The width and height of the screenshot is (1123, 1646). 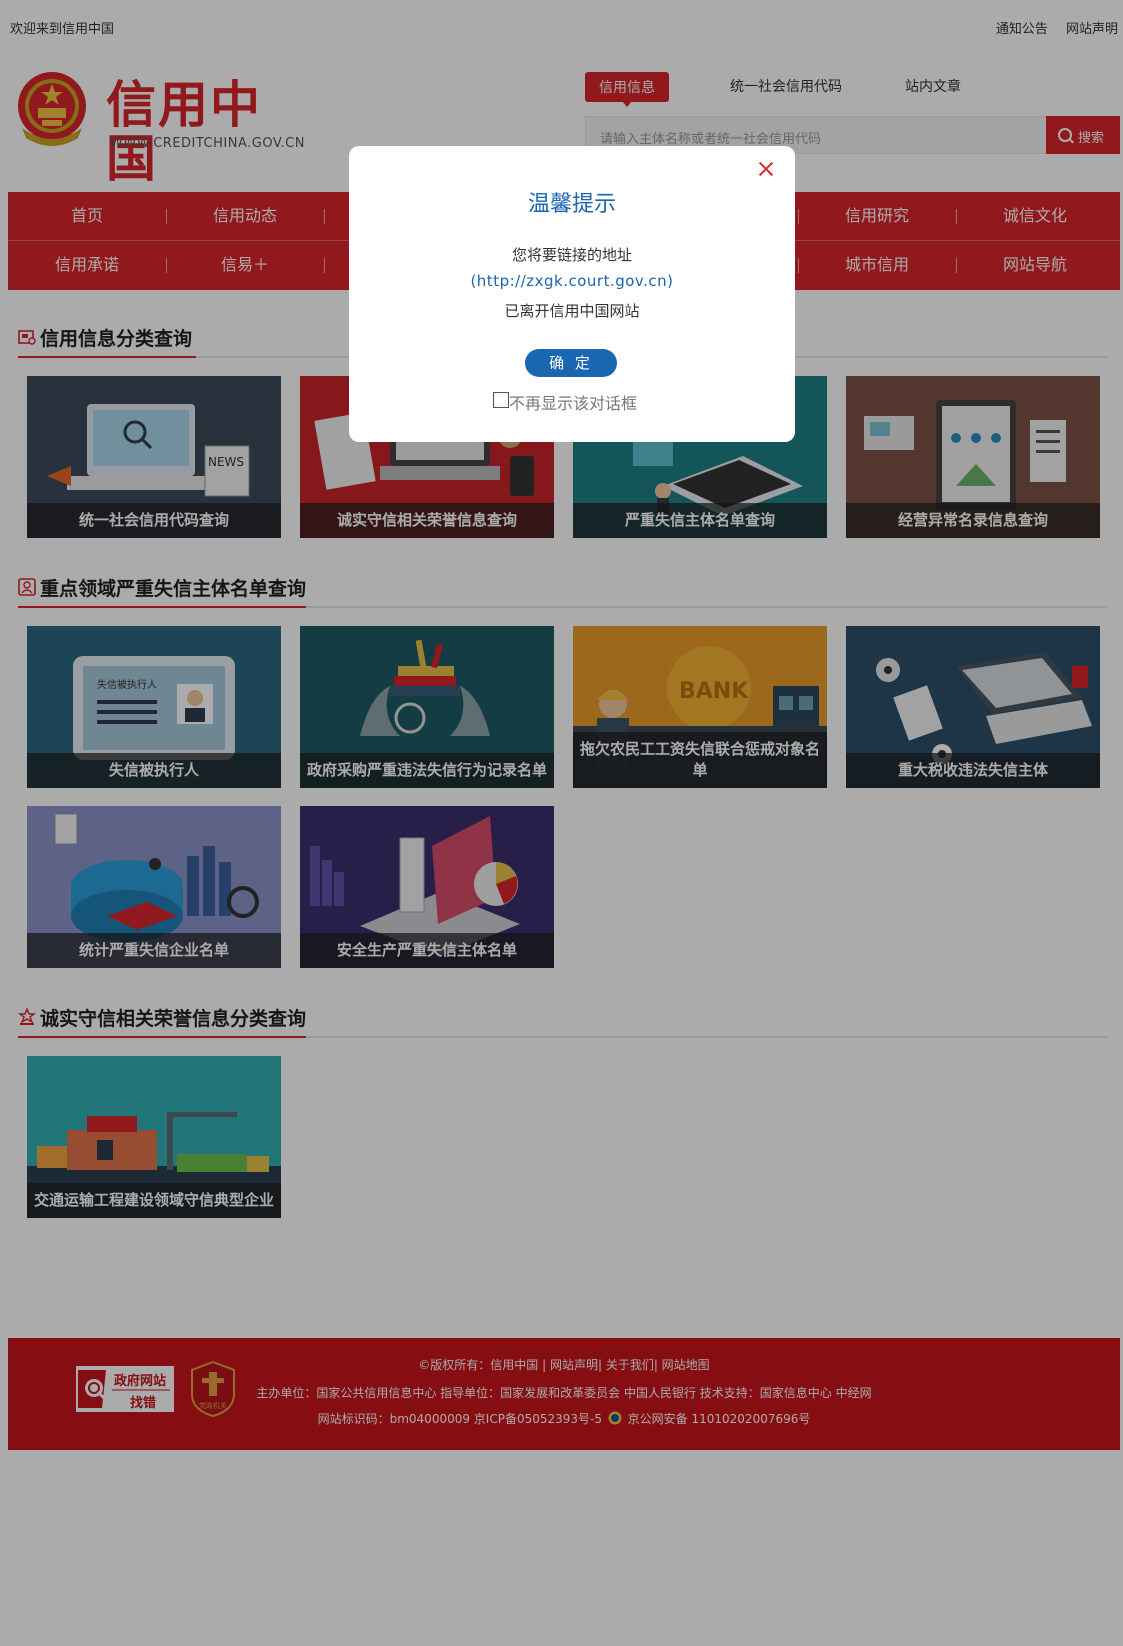 What do you see at coordinates (571, 204) in the screenshot?
I see `dialog-title: 温馨提示` at bounding box center [571, 204].